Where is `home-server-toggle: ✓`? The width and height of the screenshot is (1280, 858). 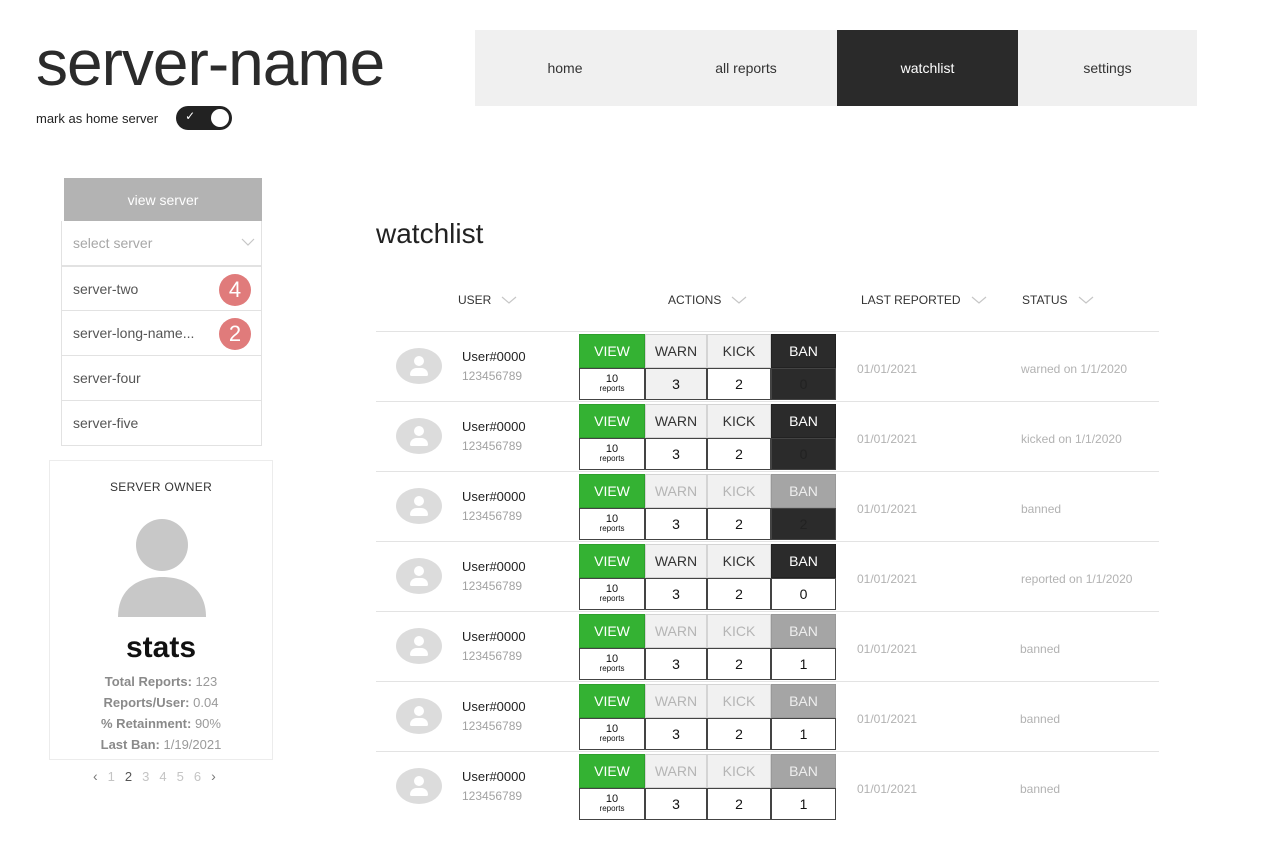 home-server-toggle: ✓ is located at coordinates (204, 118).